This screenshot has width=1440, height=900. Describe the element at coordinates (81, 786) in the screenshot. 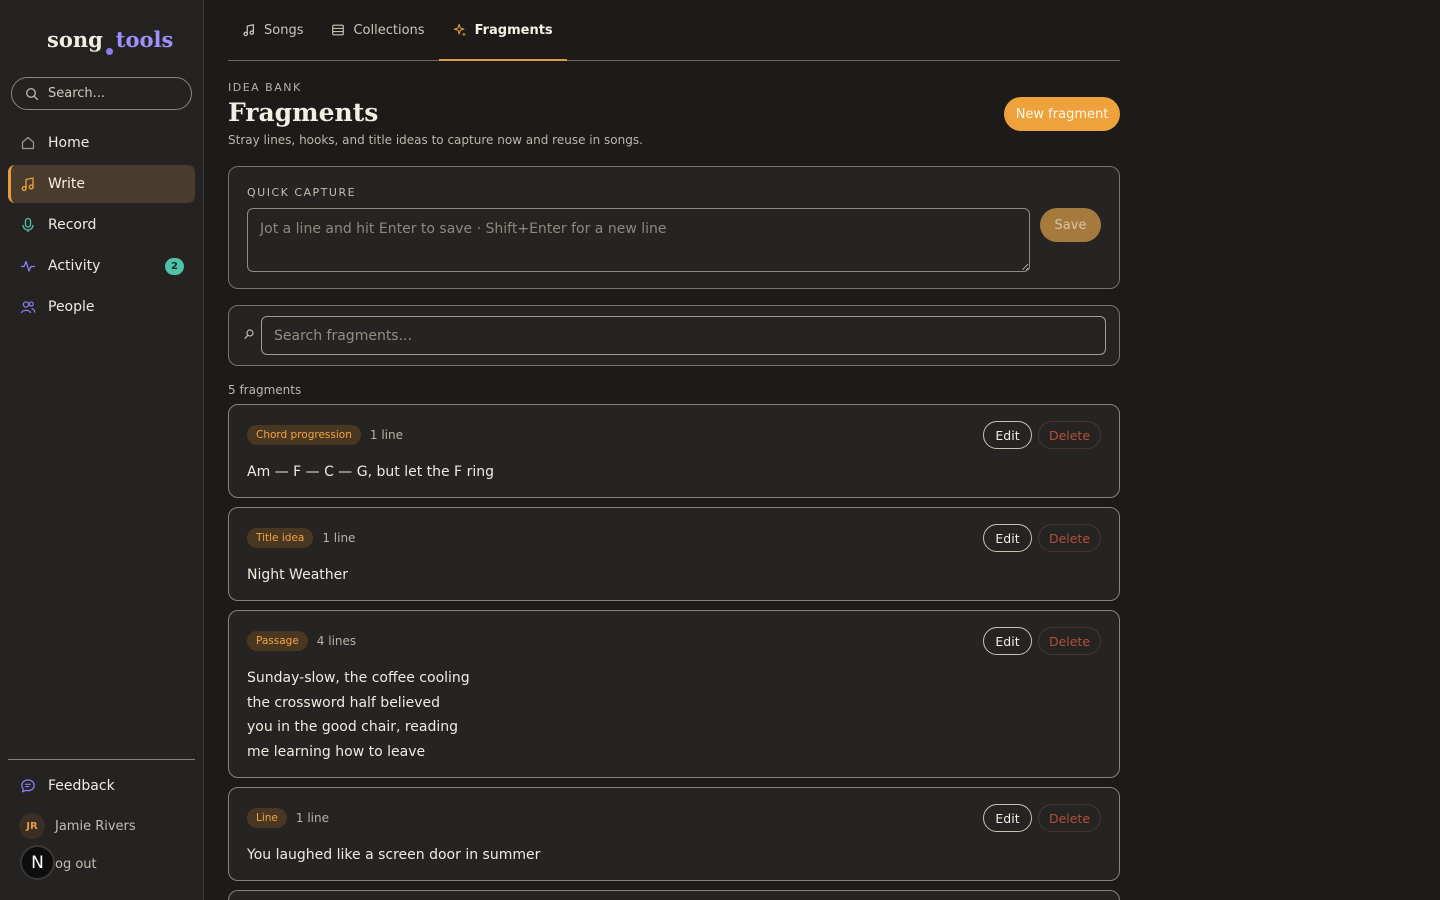

I see `feedback-label: Feedback` at that location.